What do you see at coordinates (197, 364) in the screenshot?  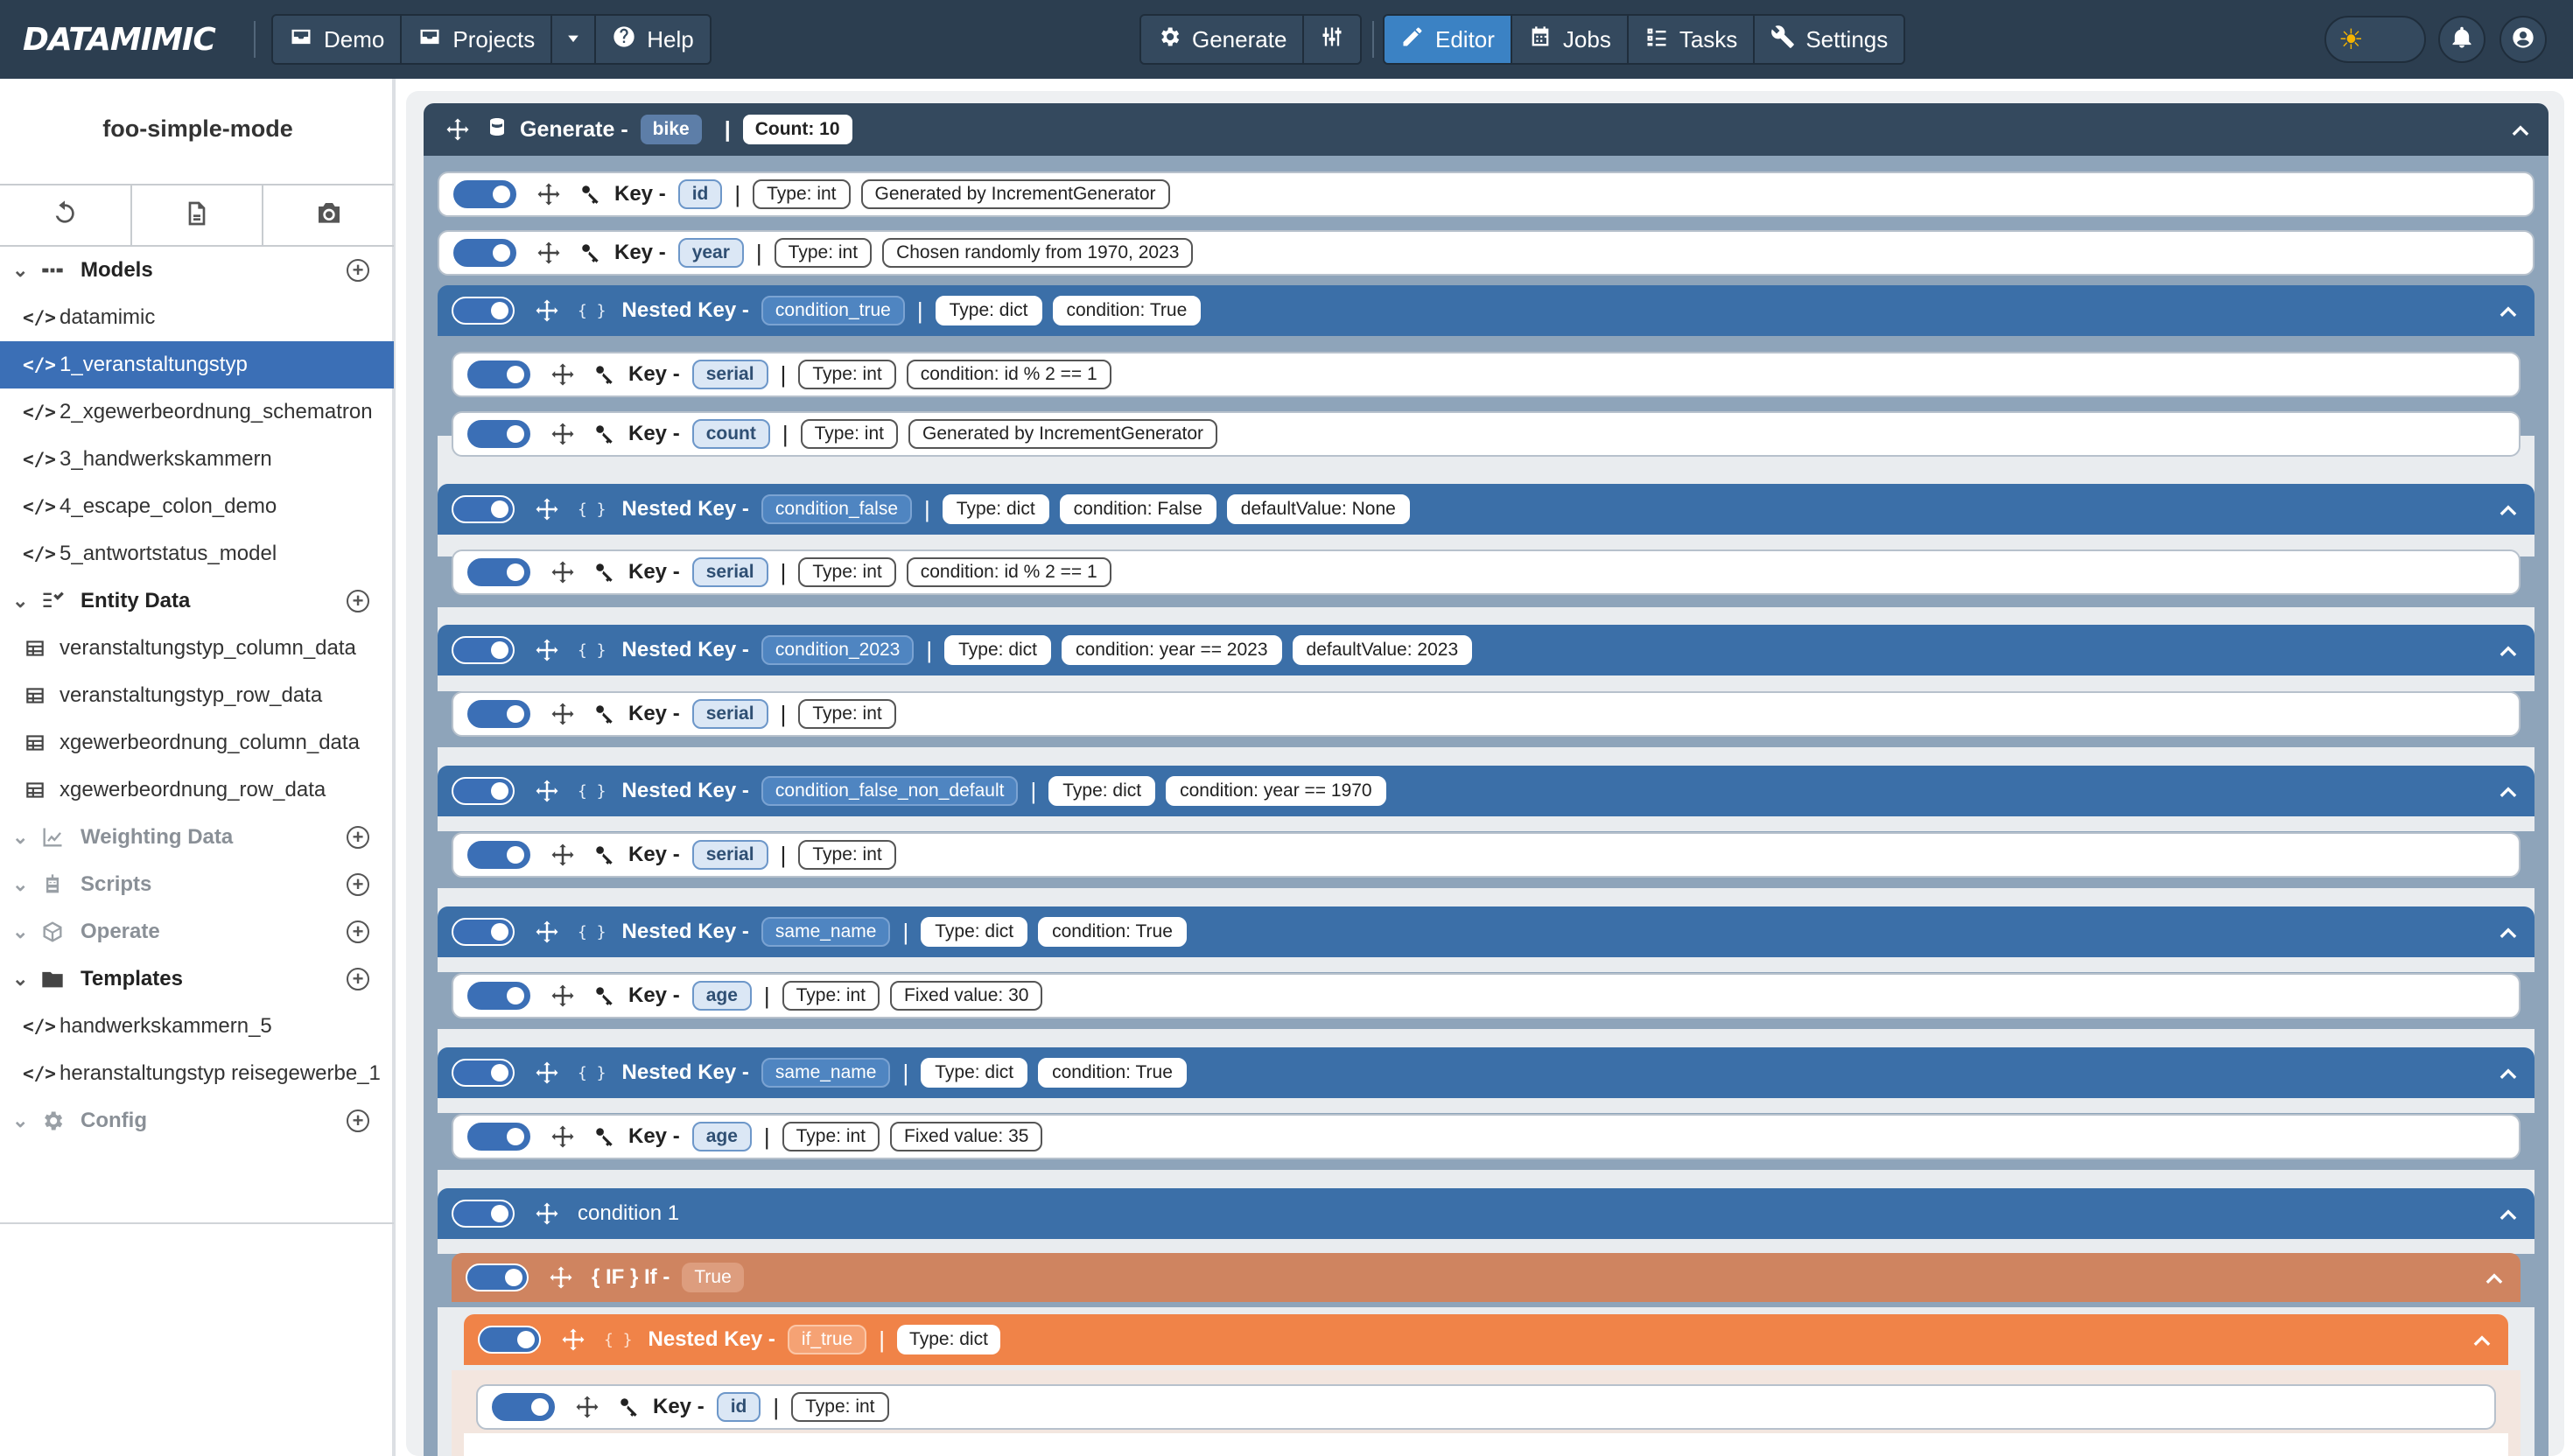 I see `tree-item-model: </> 1_veranstaltungstyp` at bounding box center [197, 364].